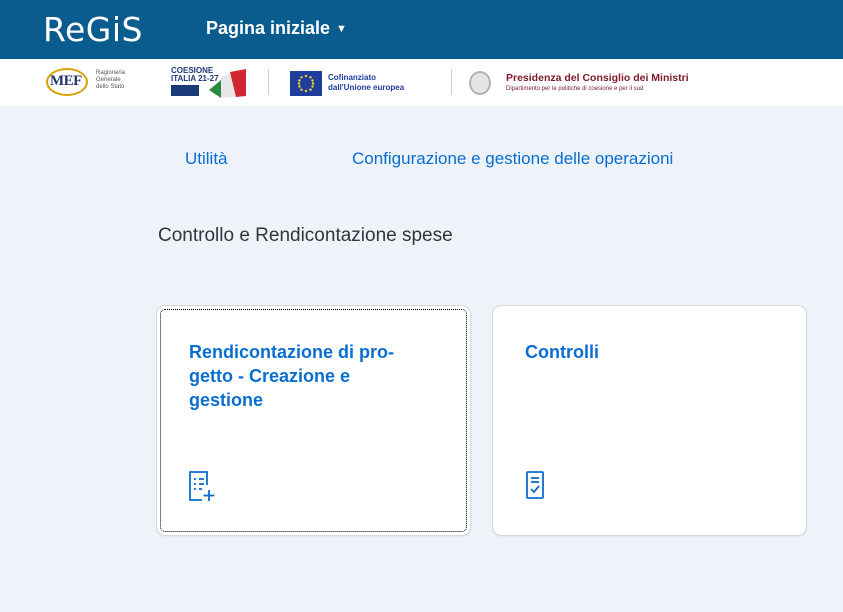 Image resolution: width=843 pixels, height=612 pixels. Describe the element at coordinates (93, 30) in the screenshot. I see `app-logo: ReGiS` at that location.